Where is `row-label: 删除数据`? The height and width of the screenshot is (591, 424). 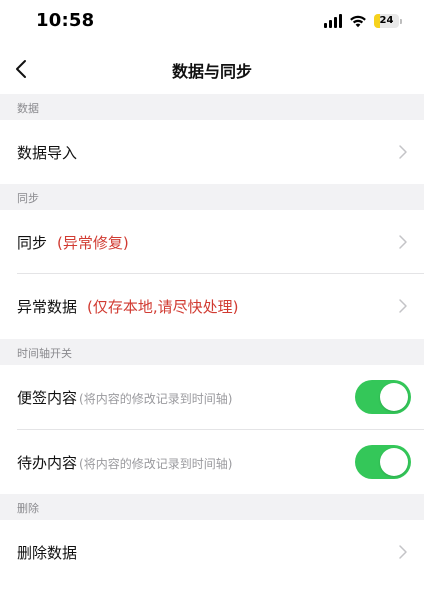 row-label: 删除数据 is located at coordinates (47, 552).